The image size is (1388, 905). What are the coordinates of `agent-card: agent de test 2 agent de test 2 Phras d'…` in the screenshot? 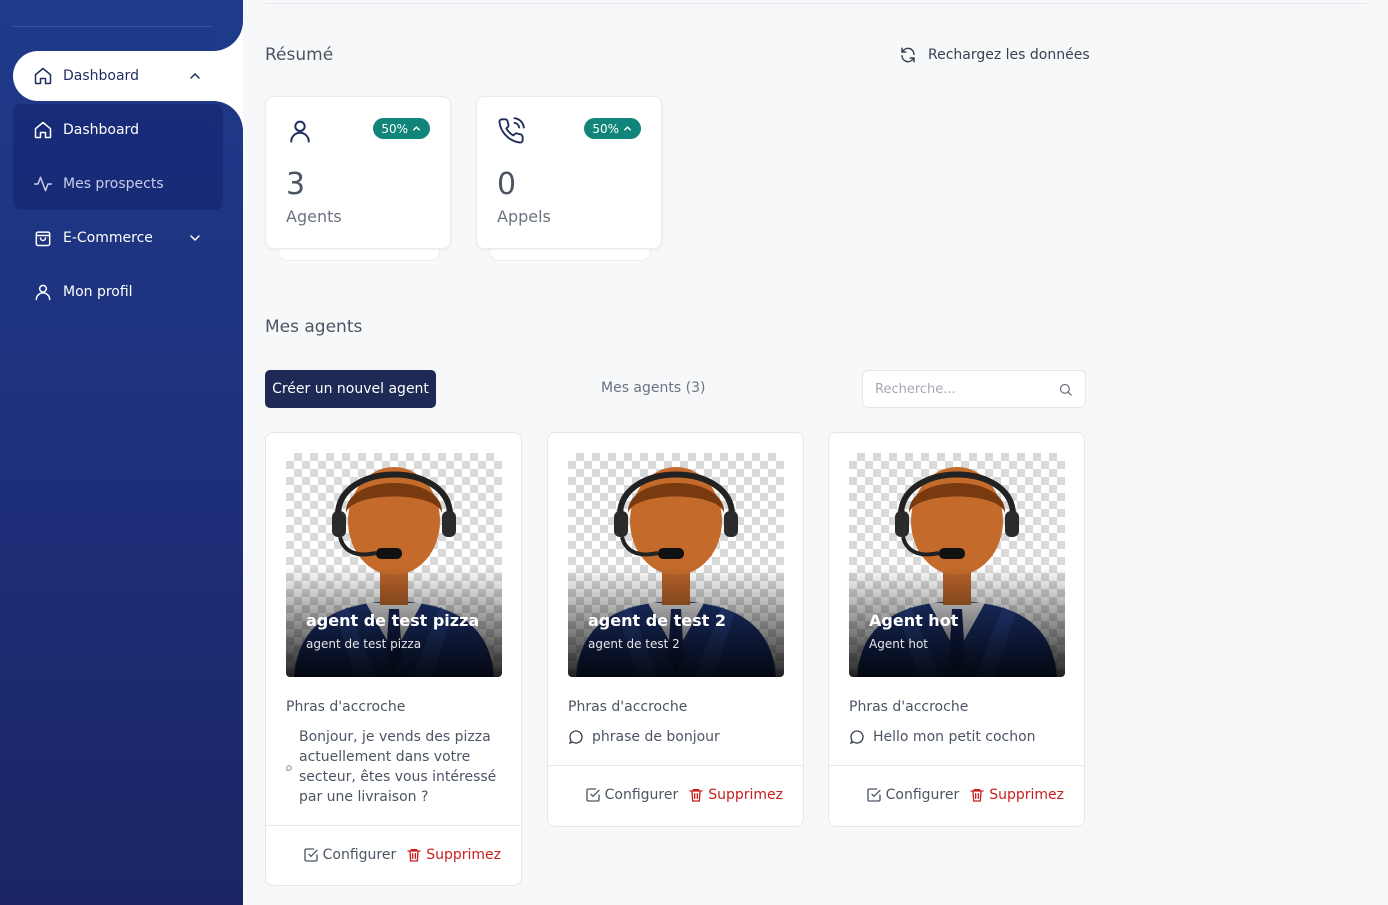 It's located at (675, 629).